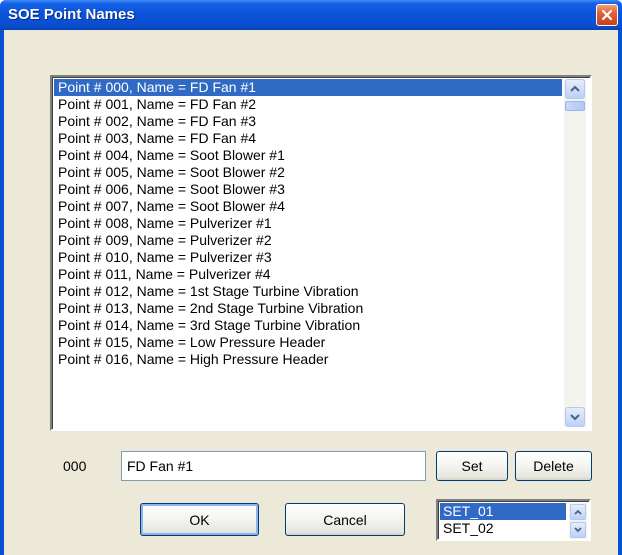 This screenshot has width=622, height=555. What do you see at coordinates (575, 106) in the screenshot?
I see `scroll-thumb` at bounding box center [575, 106].